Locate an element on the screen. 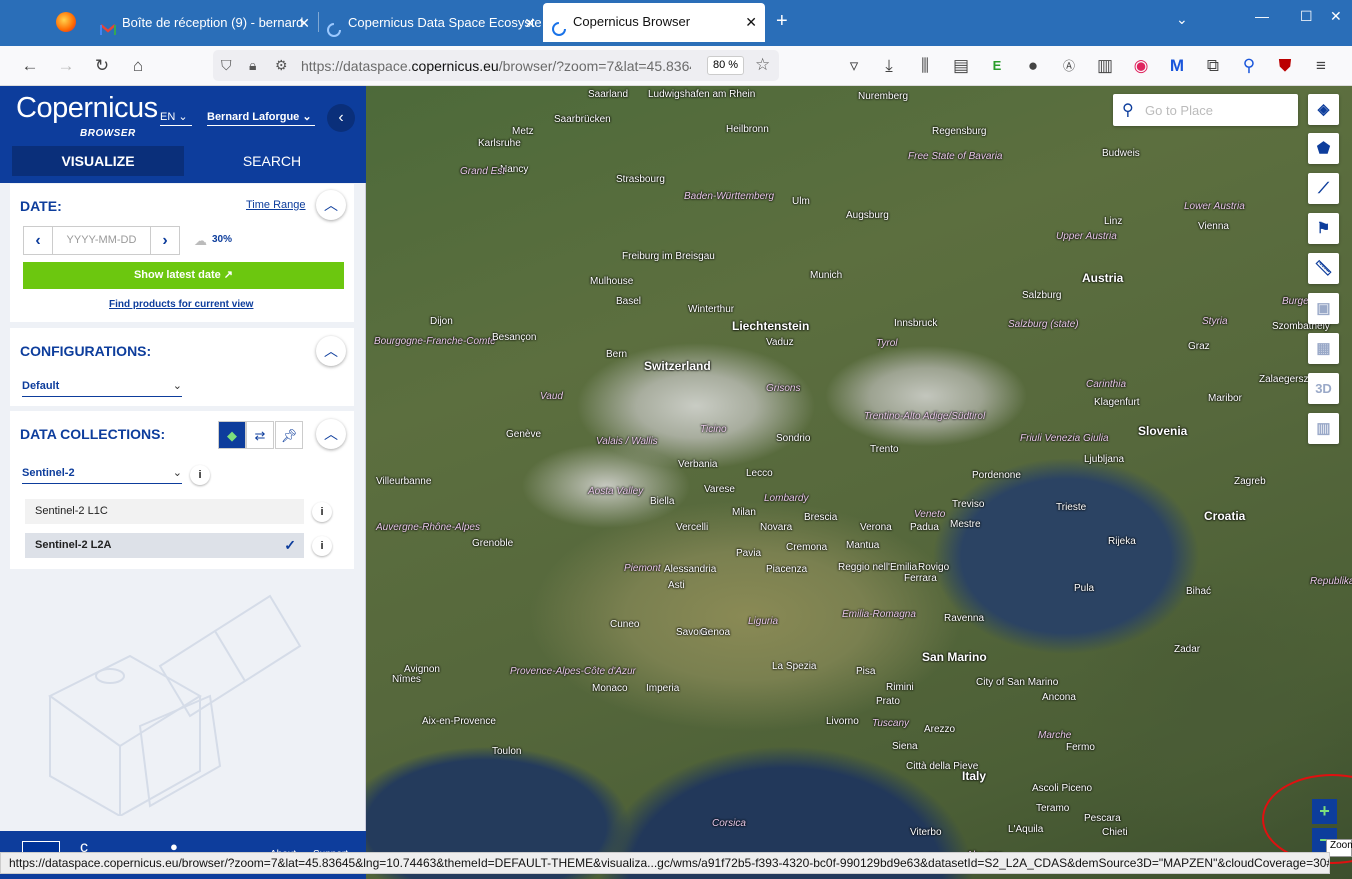  find-products-link: Find products for current view is located at coordinates (181, 304).